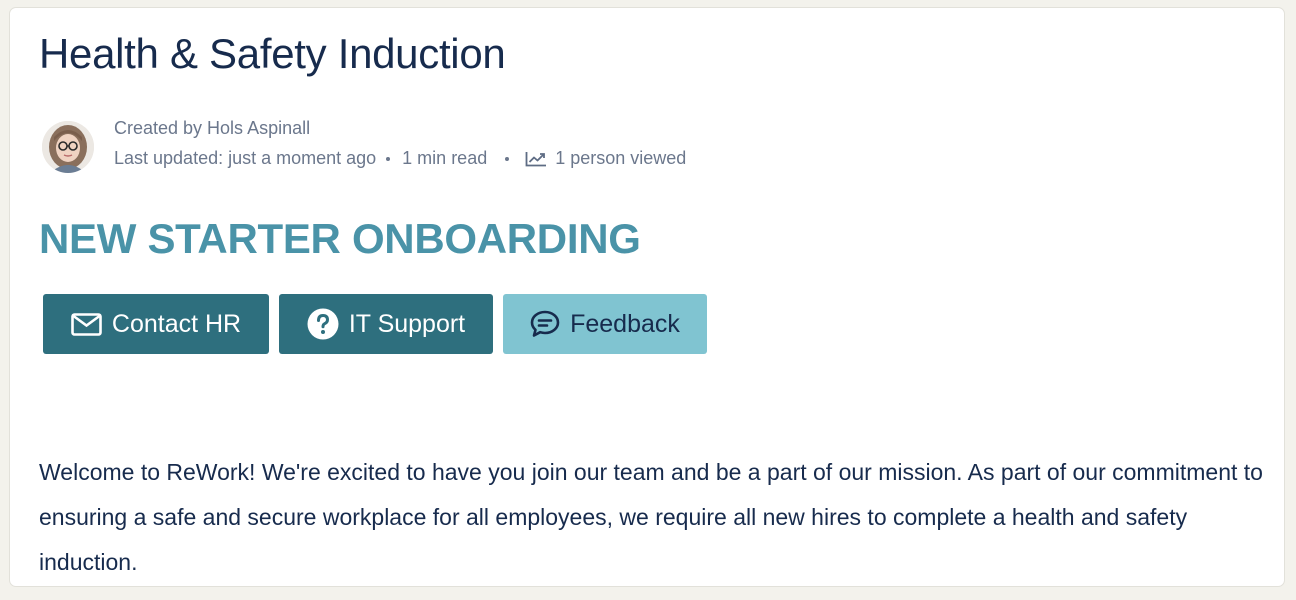  I want to click on page-title: Health & Safety Induction, so click(272, 53).